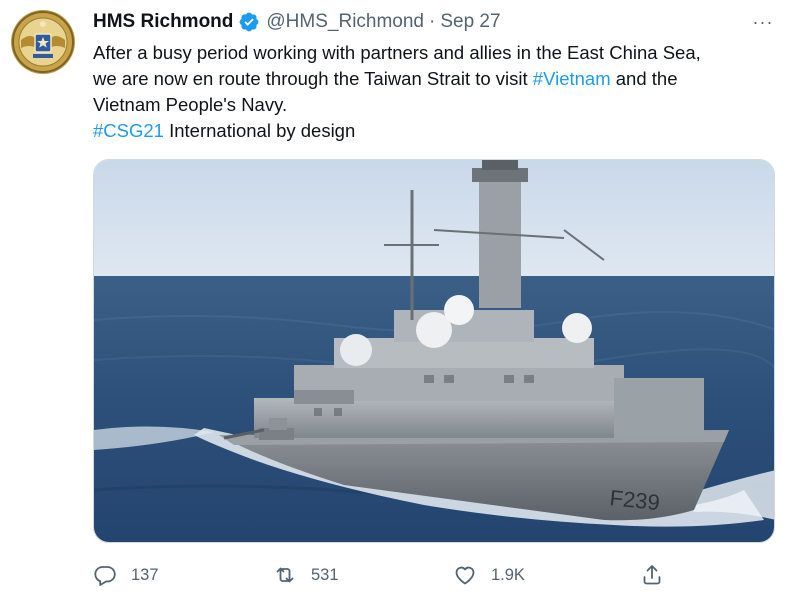 The height and width of the screenshot is (610, 812). What do you see at coordinates (393, 575) in the screenshot?
I see `tweet-actions: 137 531 1.9K` at bounding box center [393, 575].